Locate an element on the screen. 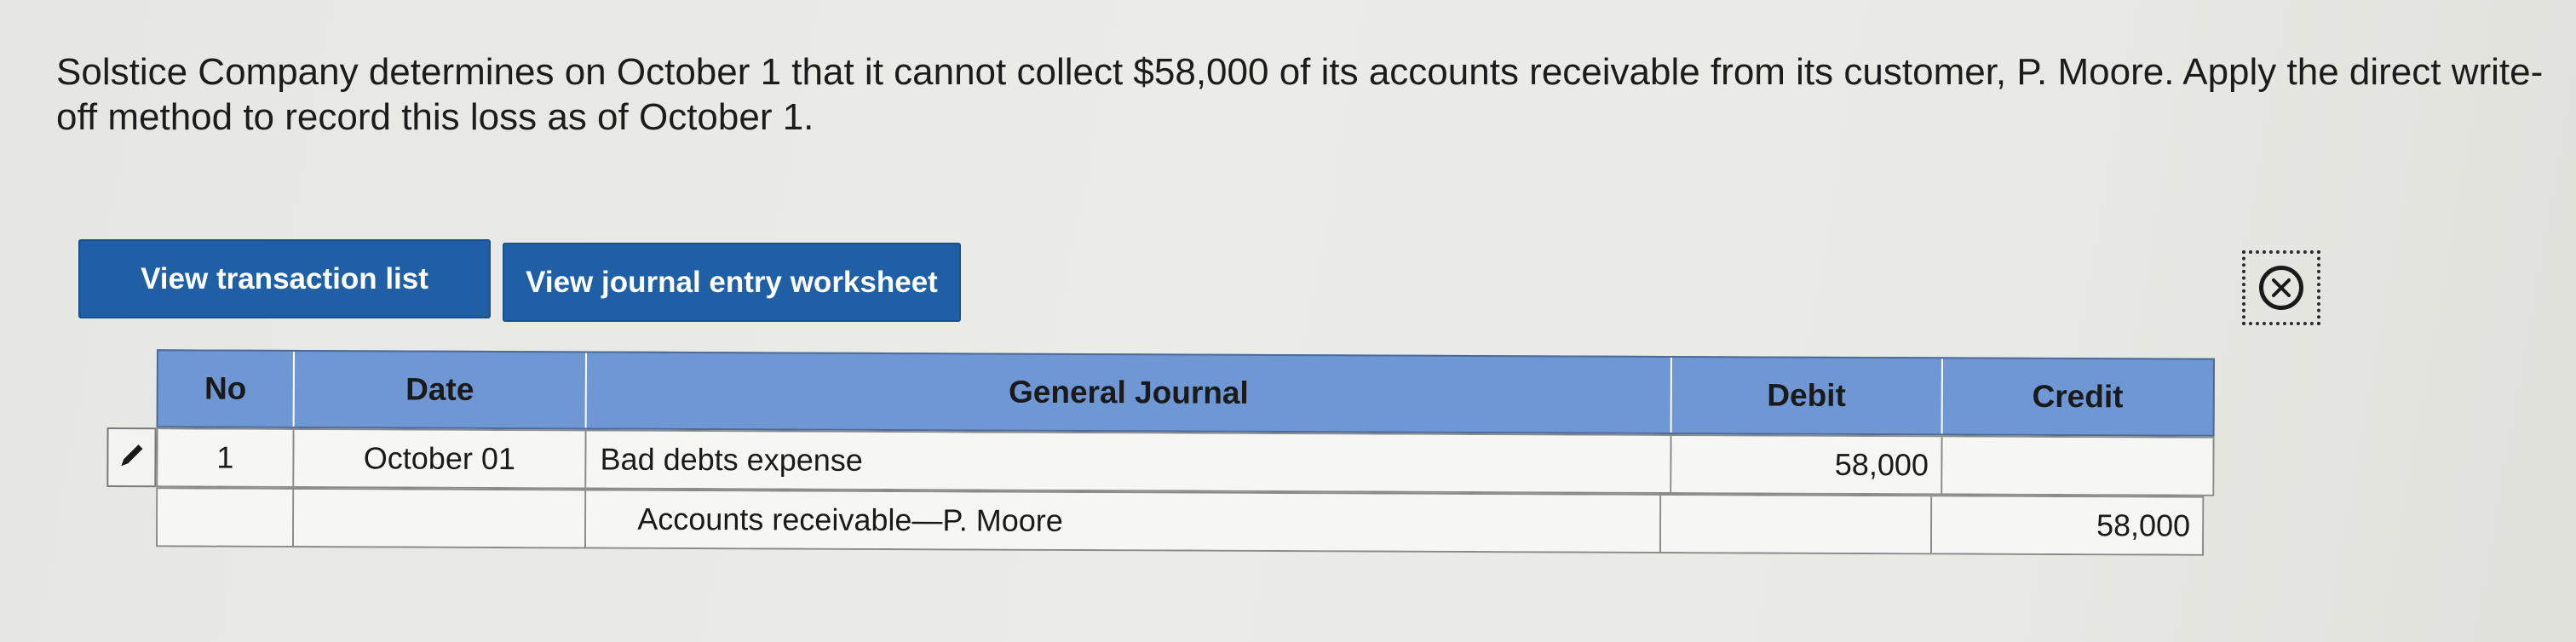 The width and height of the screenshot is (2576, 642). journal-header-row: No Date General Journal Debit Credit is located at coordinates (1186, 393).